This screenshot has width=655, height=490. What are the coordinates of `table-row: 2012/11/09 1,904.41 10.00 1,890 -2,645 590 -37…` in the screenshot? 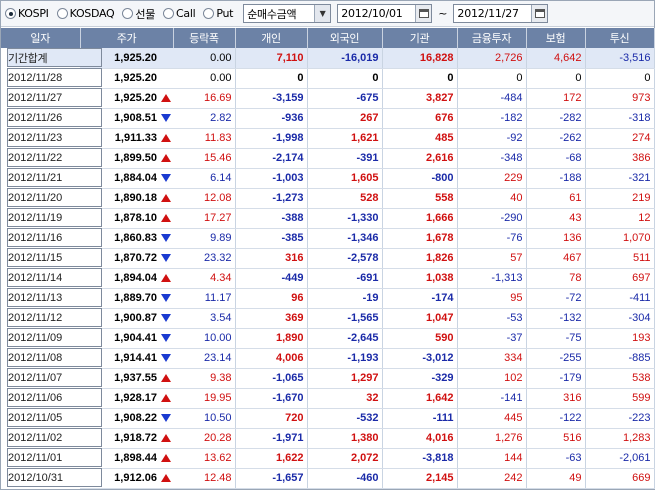 It's located at (328, 338).